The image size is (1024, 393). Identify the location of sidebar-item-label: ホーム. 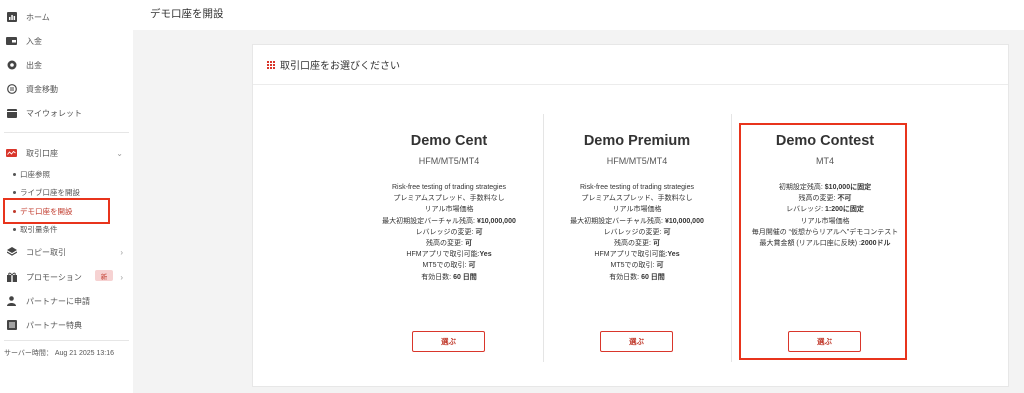
(38, 17).